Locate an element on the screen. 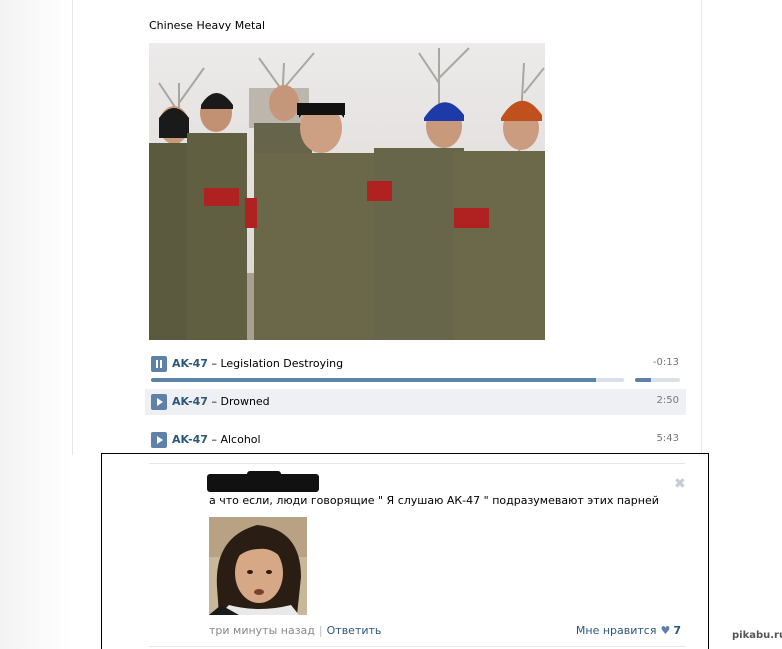  volume-fill is located at coordinates (643, 380).